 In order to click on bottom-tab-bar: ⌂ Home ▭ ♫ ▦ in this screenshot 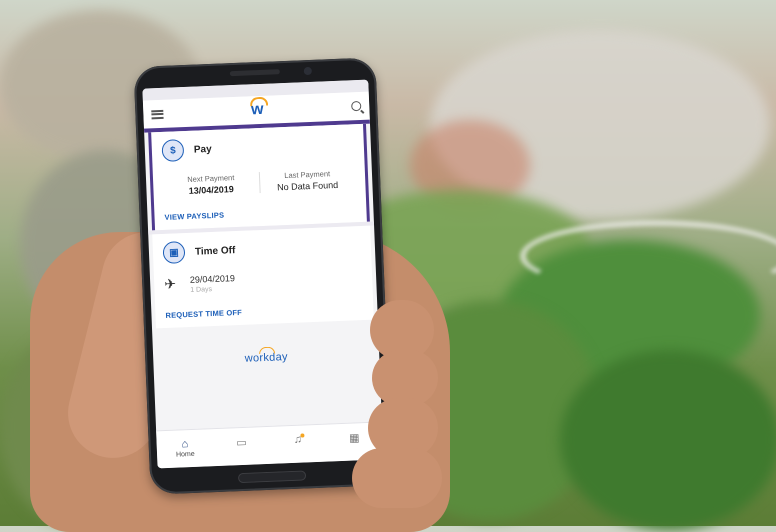, I will do `click(270, 445)`.